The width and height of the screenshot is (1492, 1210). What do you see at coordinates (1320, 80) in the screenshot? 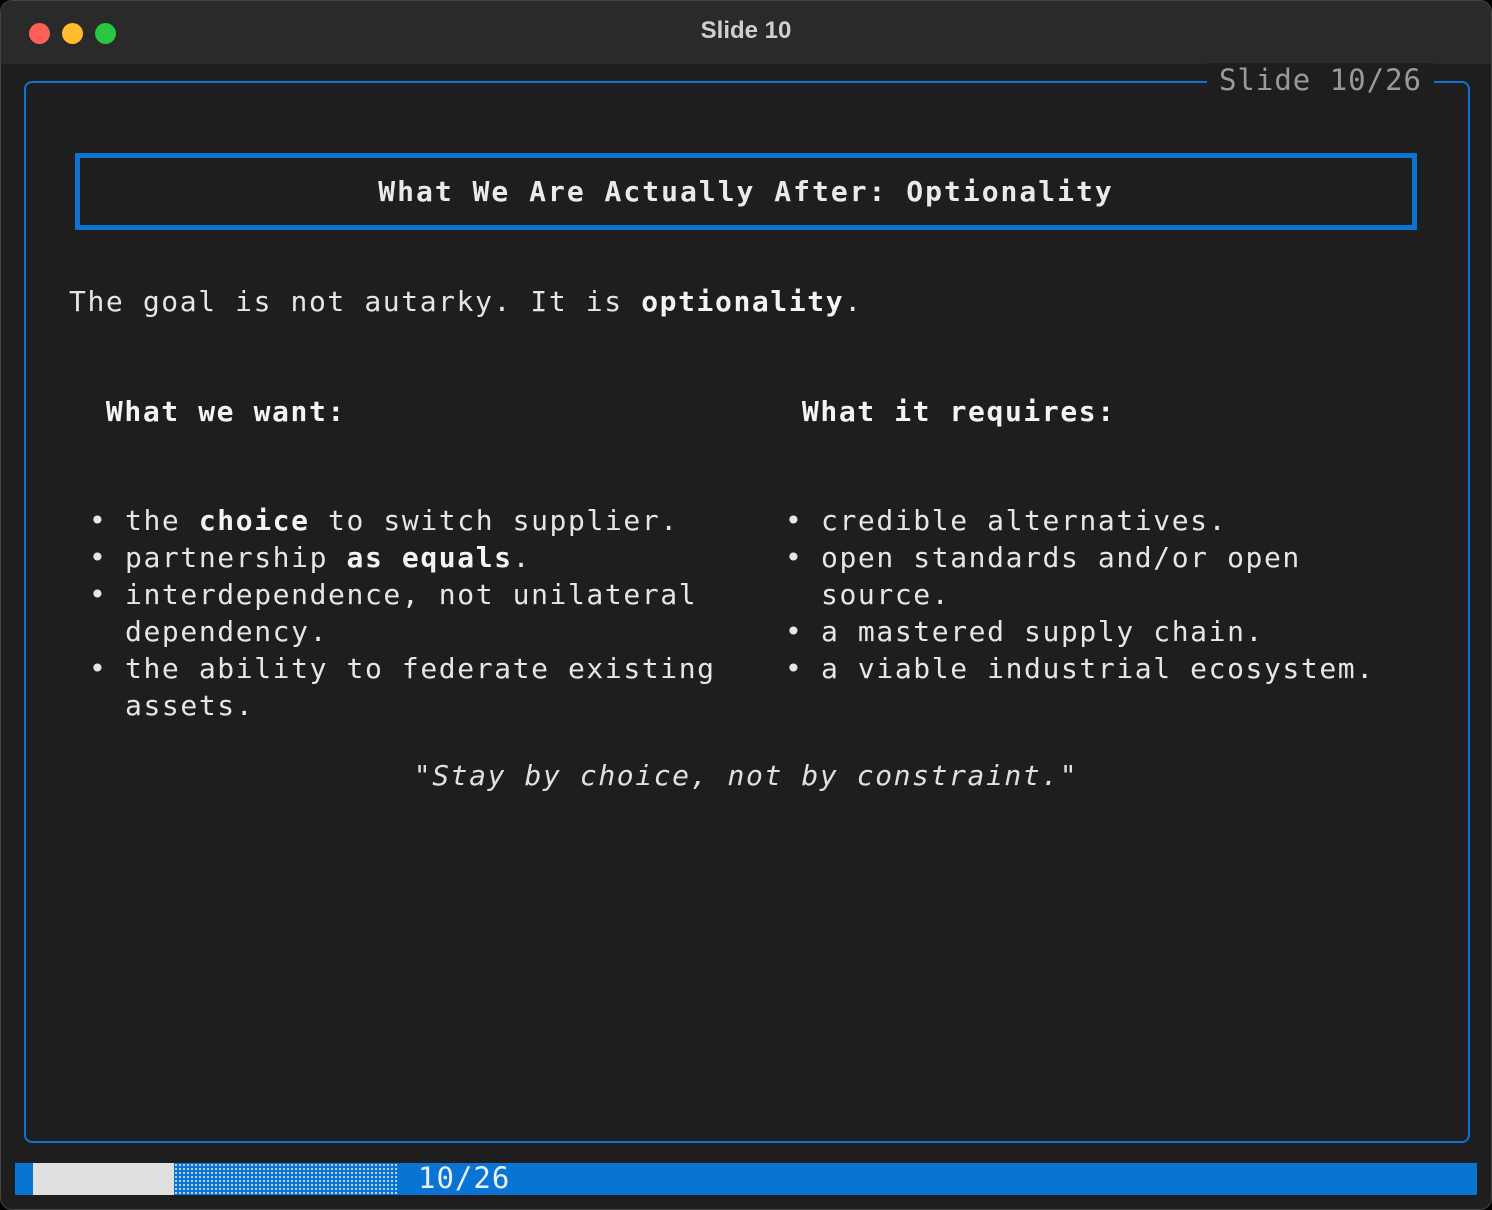
I see `slide-counter-label: Slide 10/26` at bounding box center [1320, 80].